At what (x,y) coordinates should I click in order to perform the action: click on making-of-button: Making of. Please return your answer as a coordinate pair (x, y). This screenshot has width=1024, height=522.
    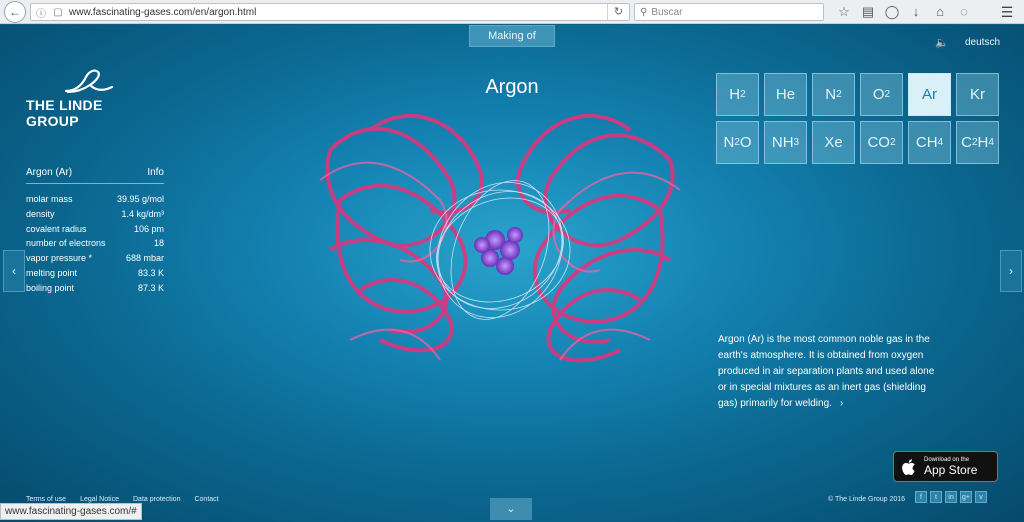
    Looking at the image, I should click on (512, 36).